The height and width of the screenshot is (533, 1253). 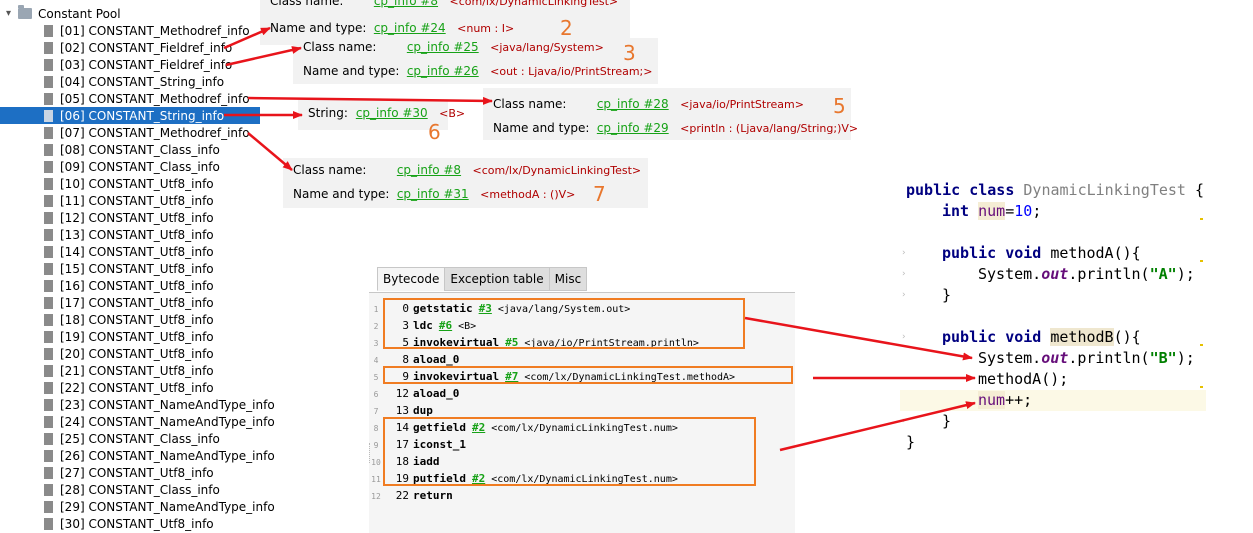 I want to click on arrow-to-increment, so click(x=877, y=426).